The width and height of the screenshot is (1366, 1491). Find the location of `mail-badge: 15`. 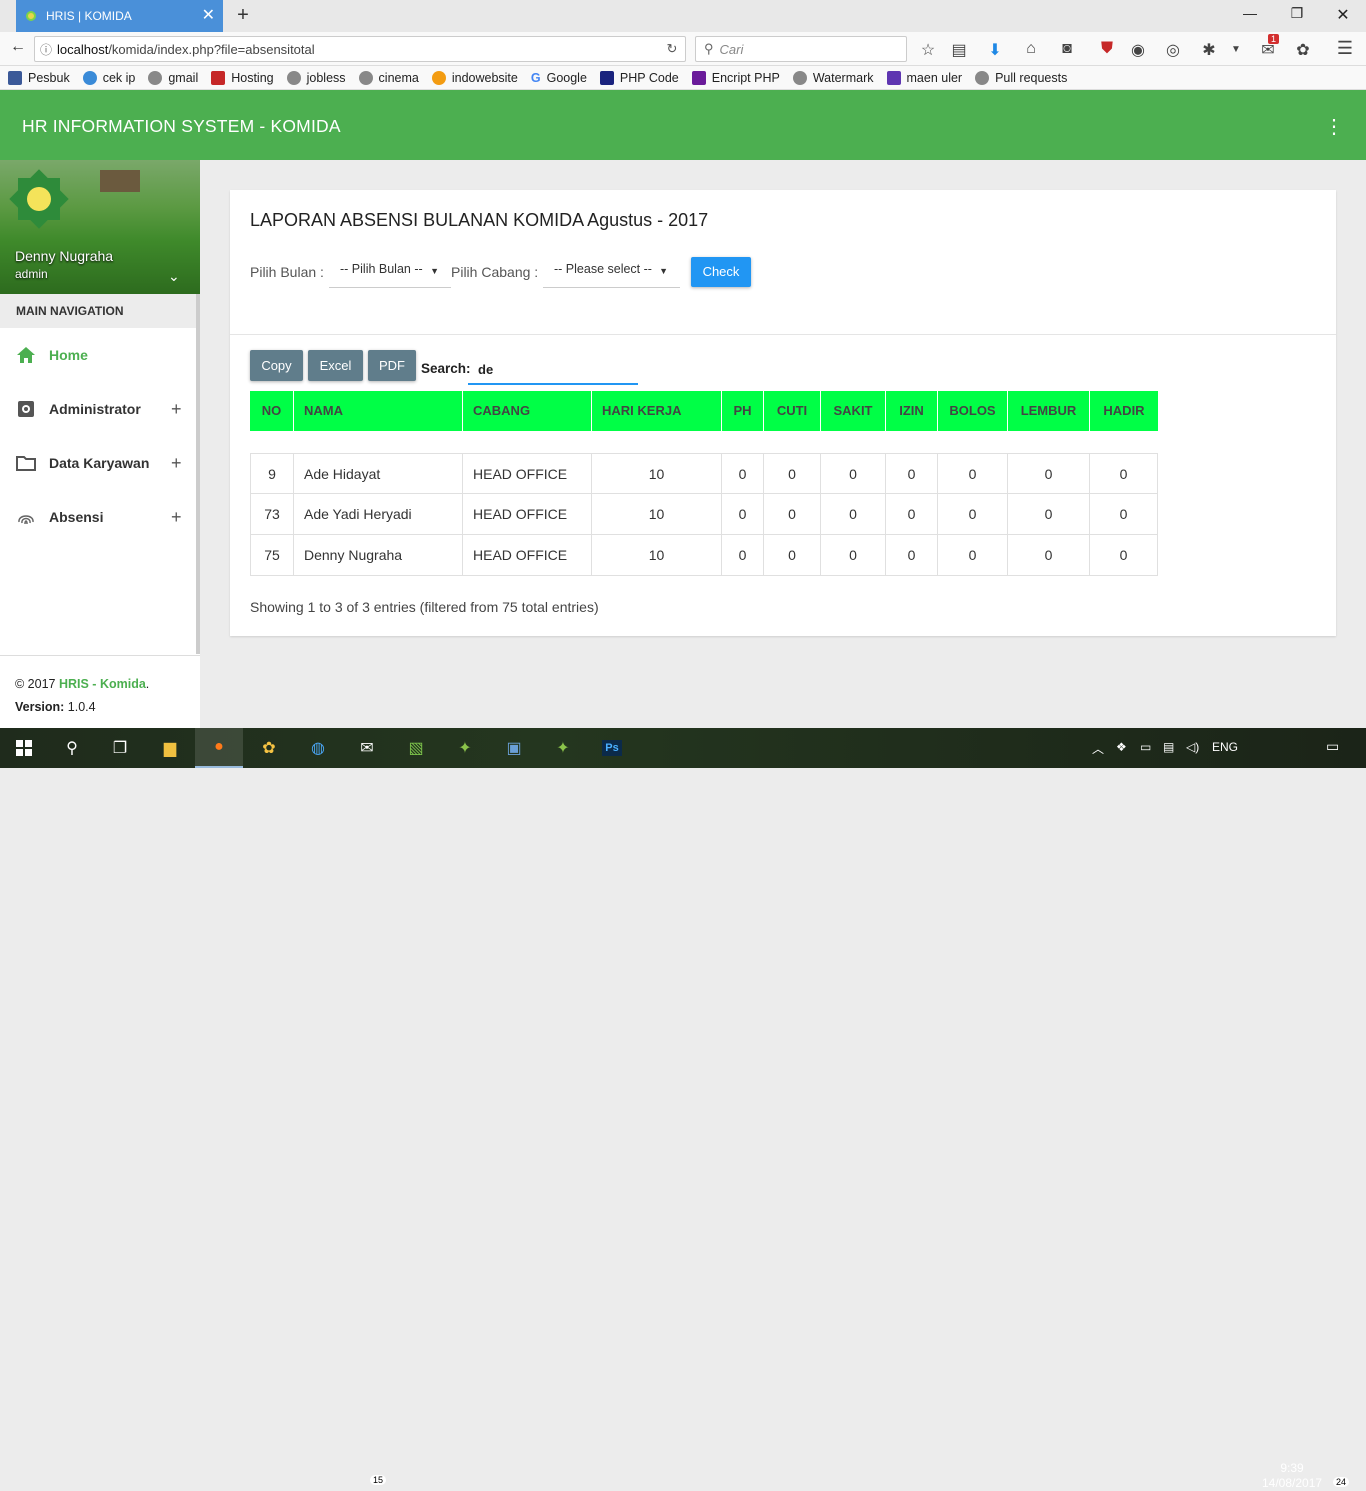

mail-badge: 15 is located at coordinates (378, 1480).